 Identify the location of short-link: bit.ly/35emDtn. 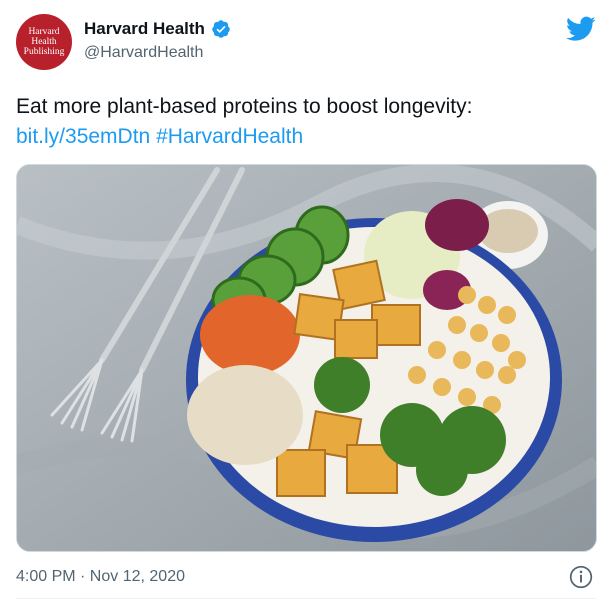
(83, 136).